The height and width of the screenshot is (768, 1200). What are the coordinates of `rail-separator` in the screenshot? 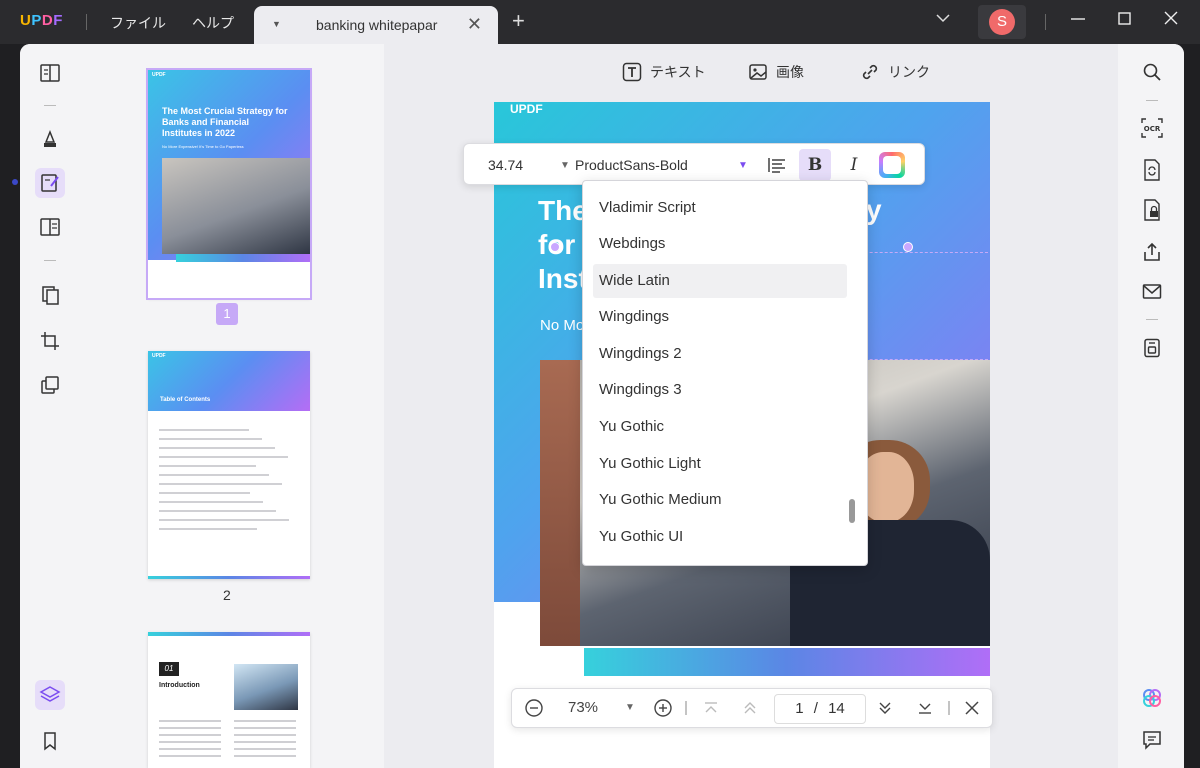 It's located at (50, 105).